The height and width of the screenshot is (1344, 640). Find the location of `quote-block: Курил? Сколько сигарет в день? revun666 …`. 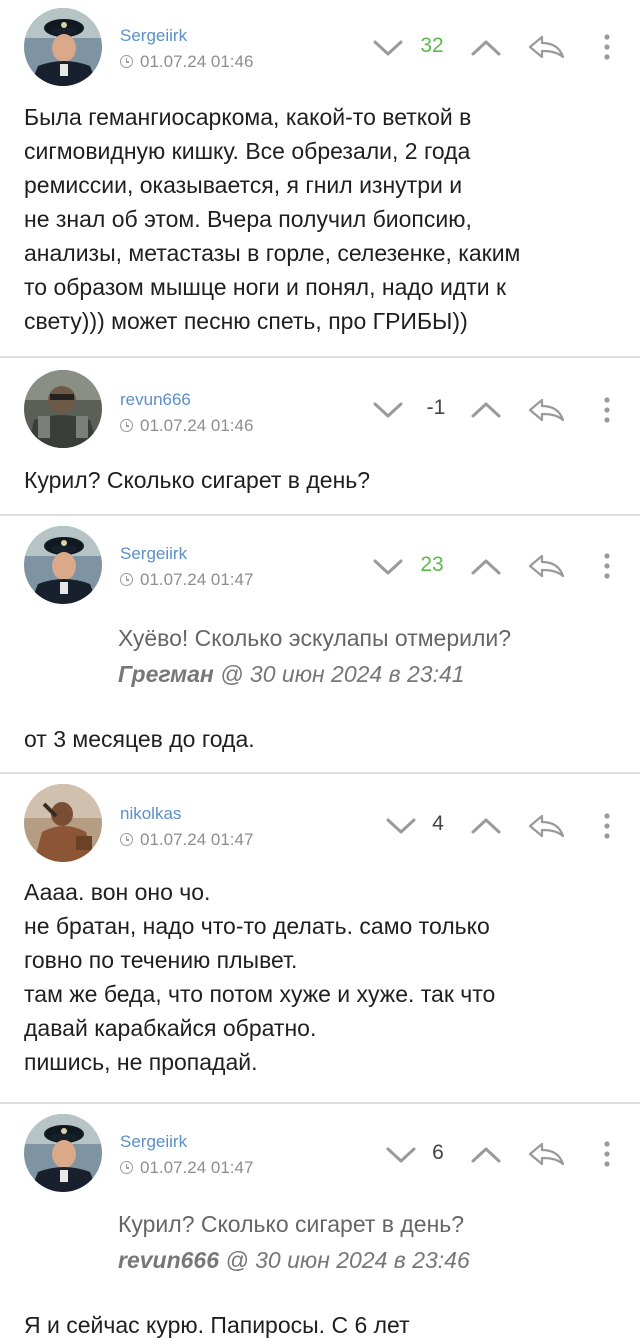

quote-block: Курил? Сколько сигарет в день? revun666 … is located at coordinates (368, 1242).